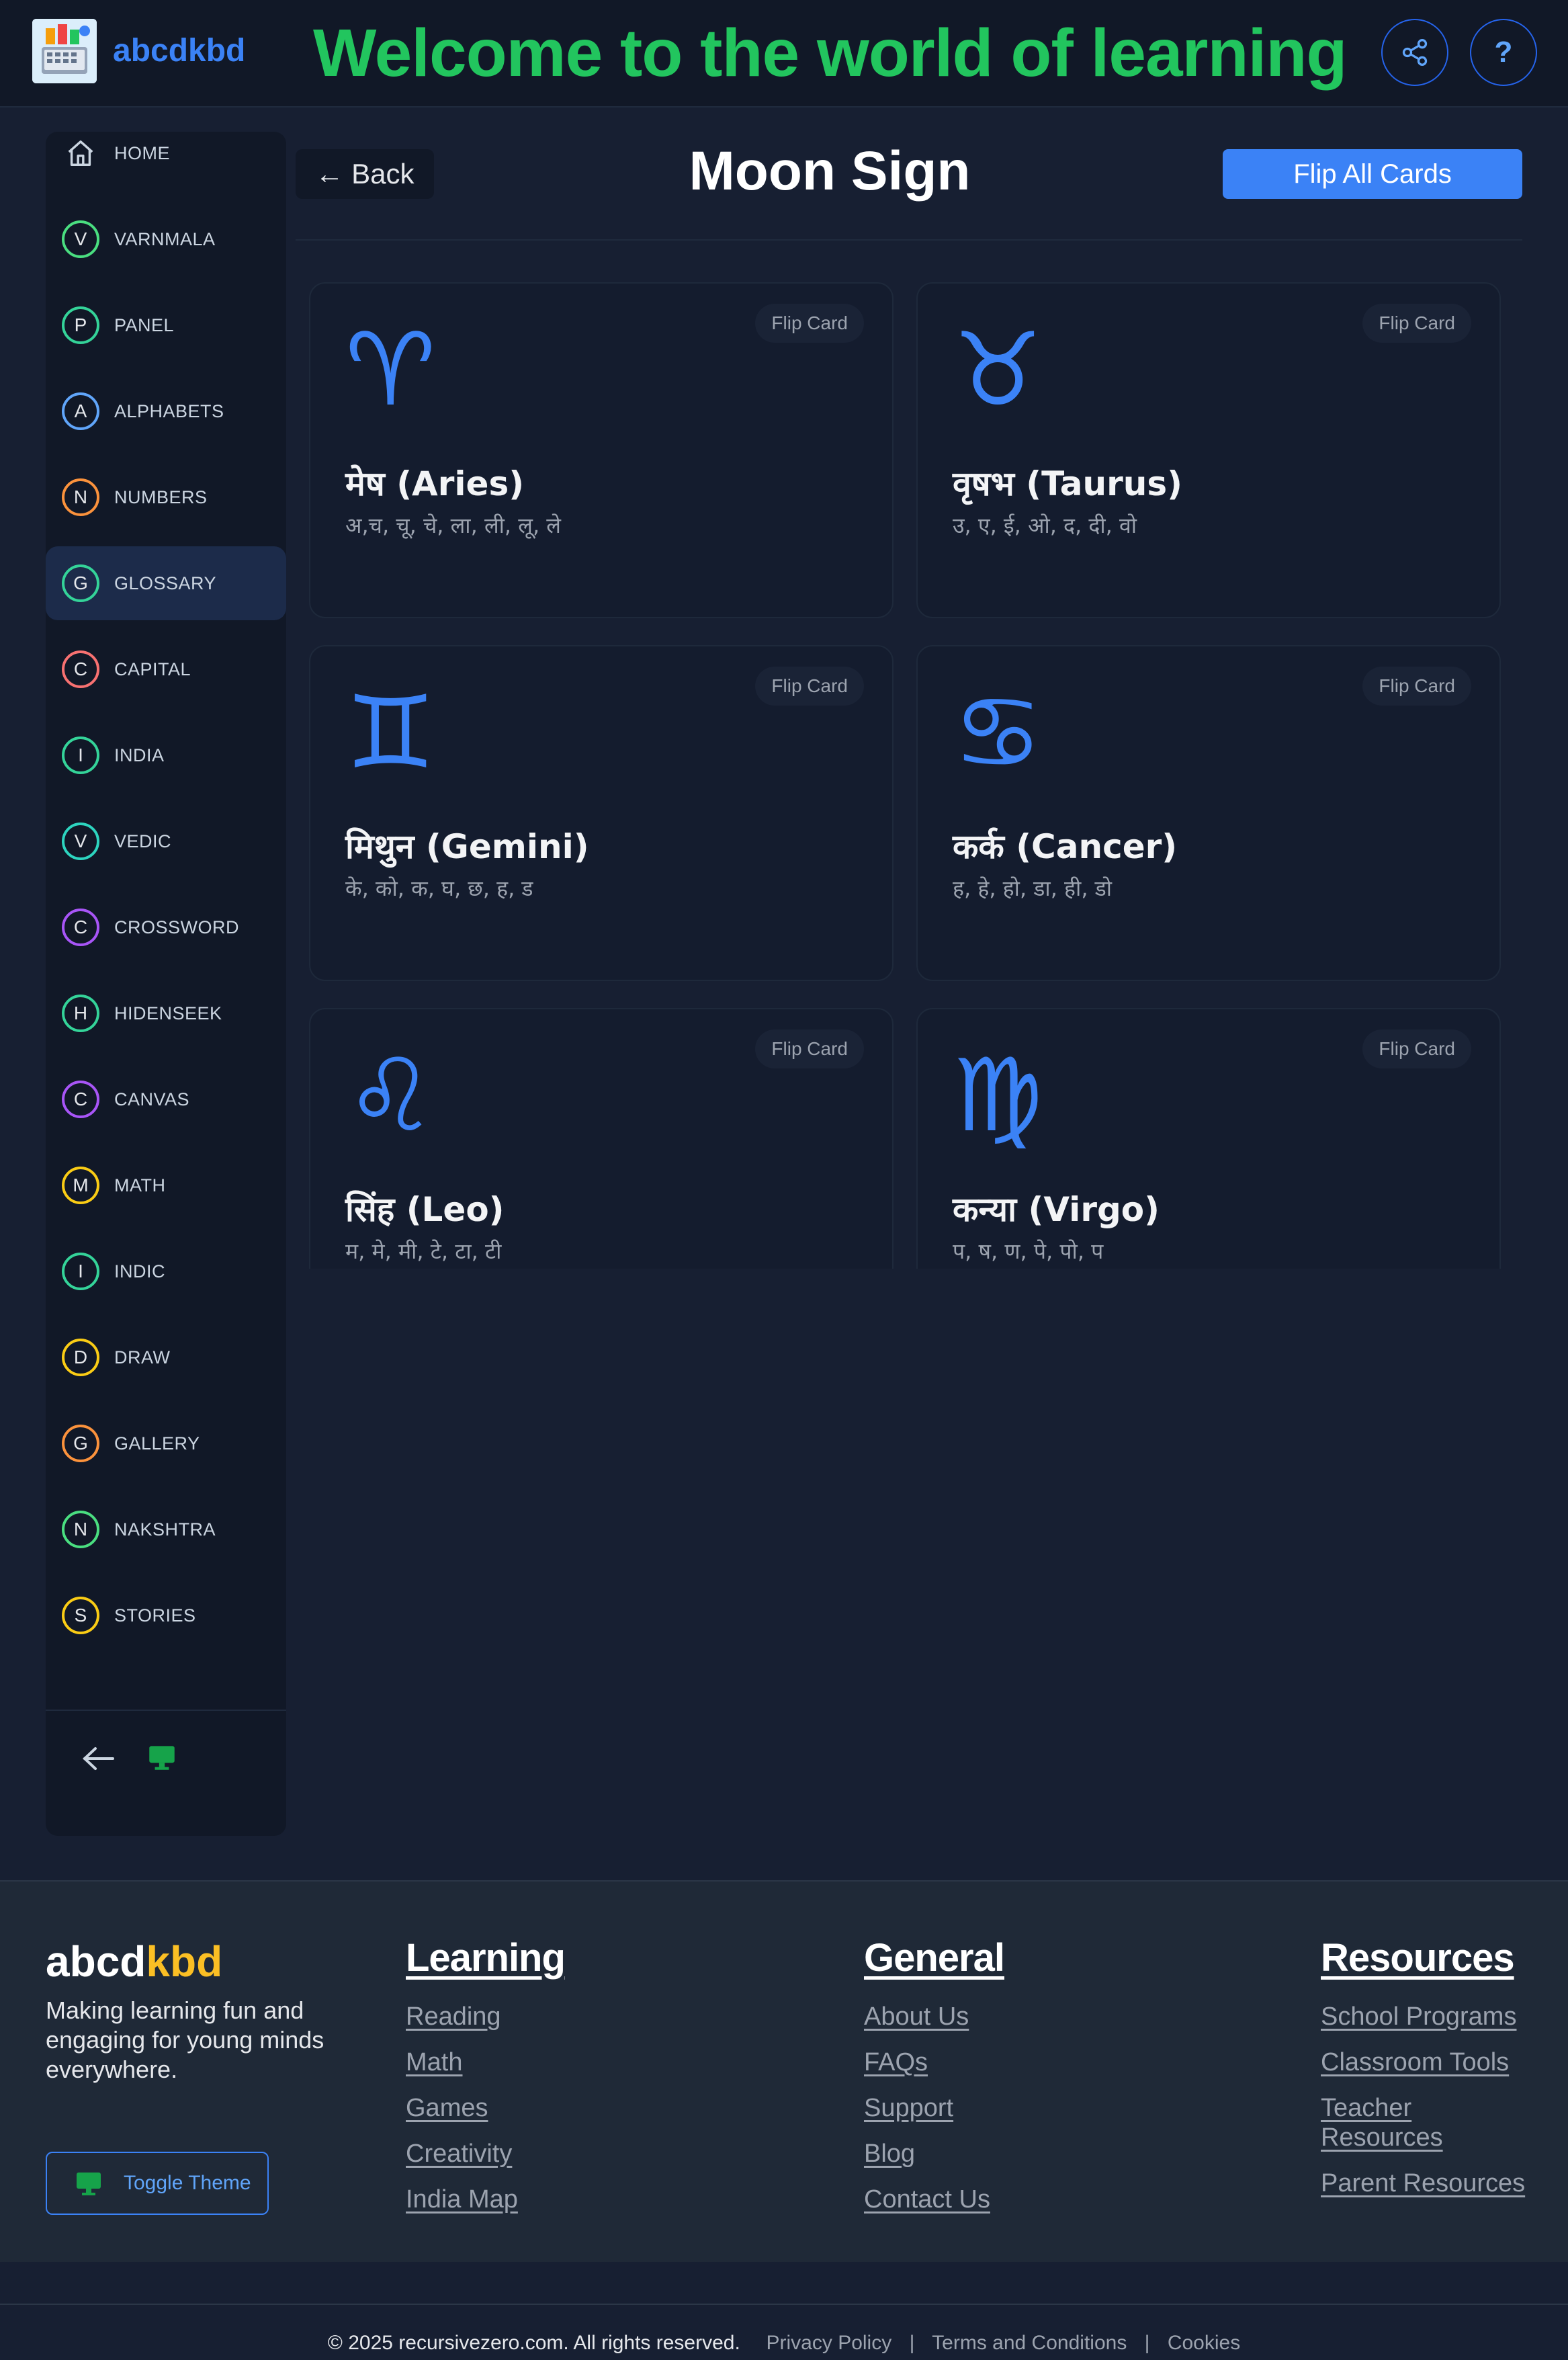 The image size is (1568, 2360). What do you see at coordinates (934, 2062) in the screenshot?
I see `footer-link: FAQs` at bounding box center [934, 2062].